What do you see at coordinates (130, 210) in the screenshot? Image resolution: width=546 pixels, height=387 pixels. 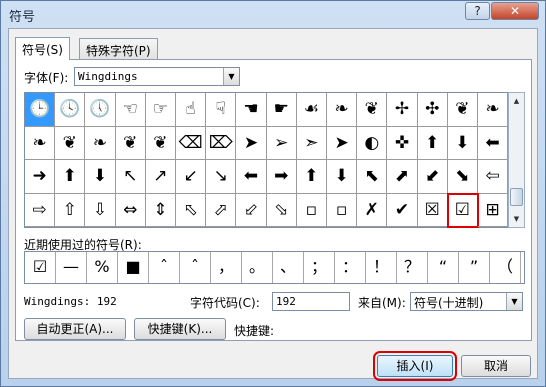 I see `symbol-cell: ⇔` at bounding box center [130, 210].